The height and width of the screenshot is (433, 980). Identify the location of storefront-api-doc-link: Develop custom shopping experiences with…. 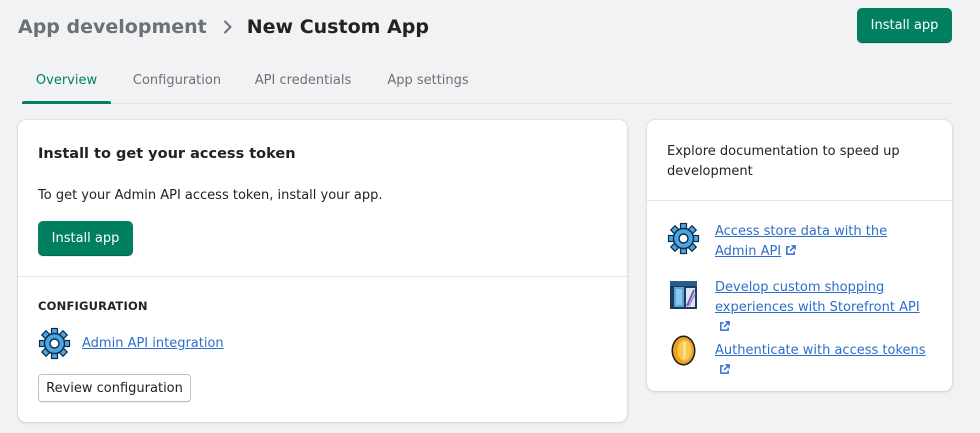
(817, 297).